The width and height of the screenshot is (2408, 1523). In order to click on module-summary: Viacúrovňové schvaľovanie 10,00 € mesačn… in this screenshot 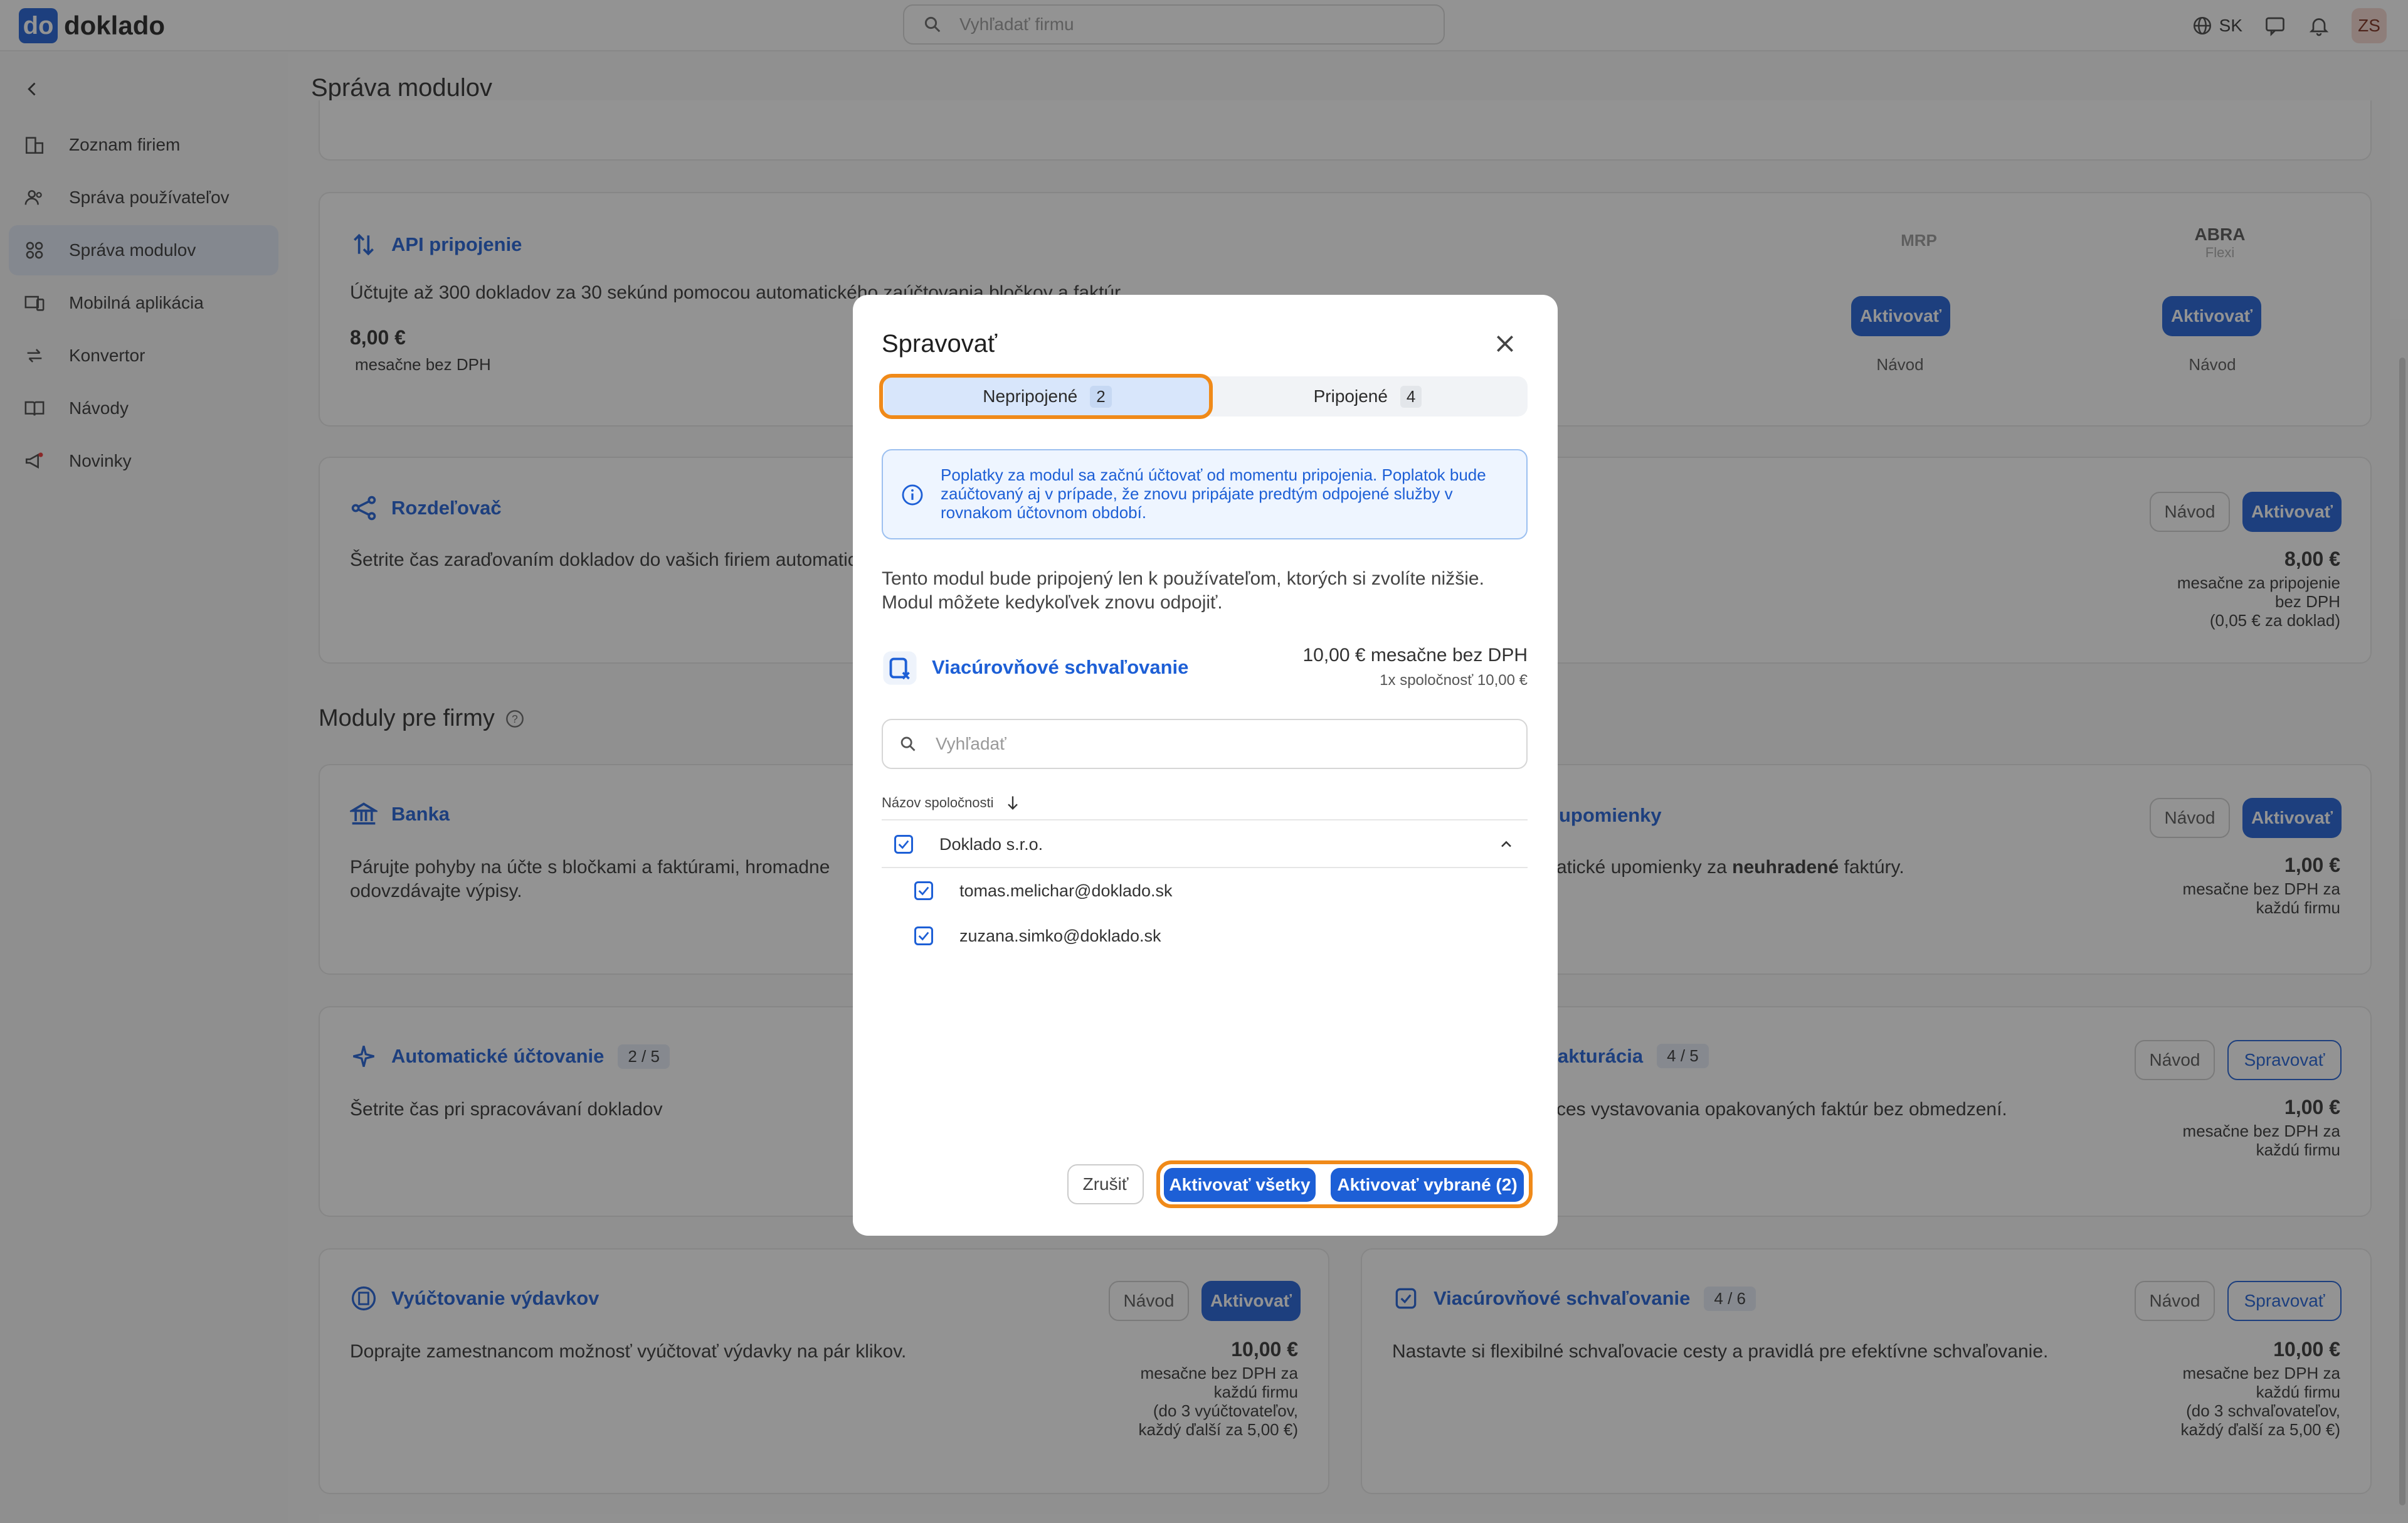, I will do `click(1205, 667)`.